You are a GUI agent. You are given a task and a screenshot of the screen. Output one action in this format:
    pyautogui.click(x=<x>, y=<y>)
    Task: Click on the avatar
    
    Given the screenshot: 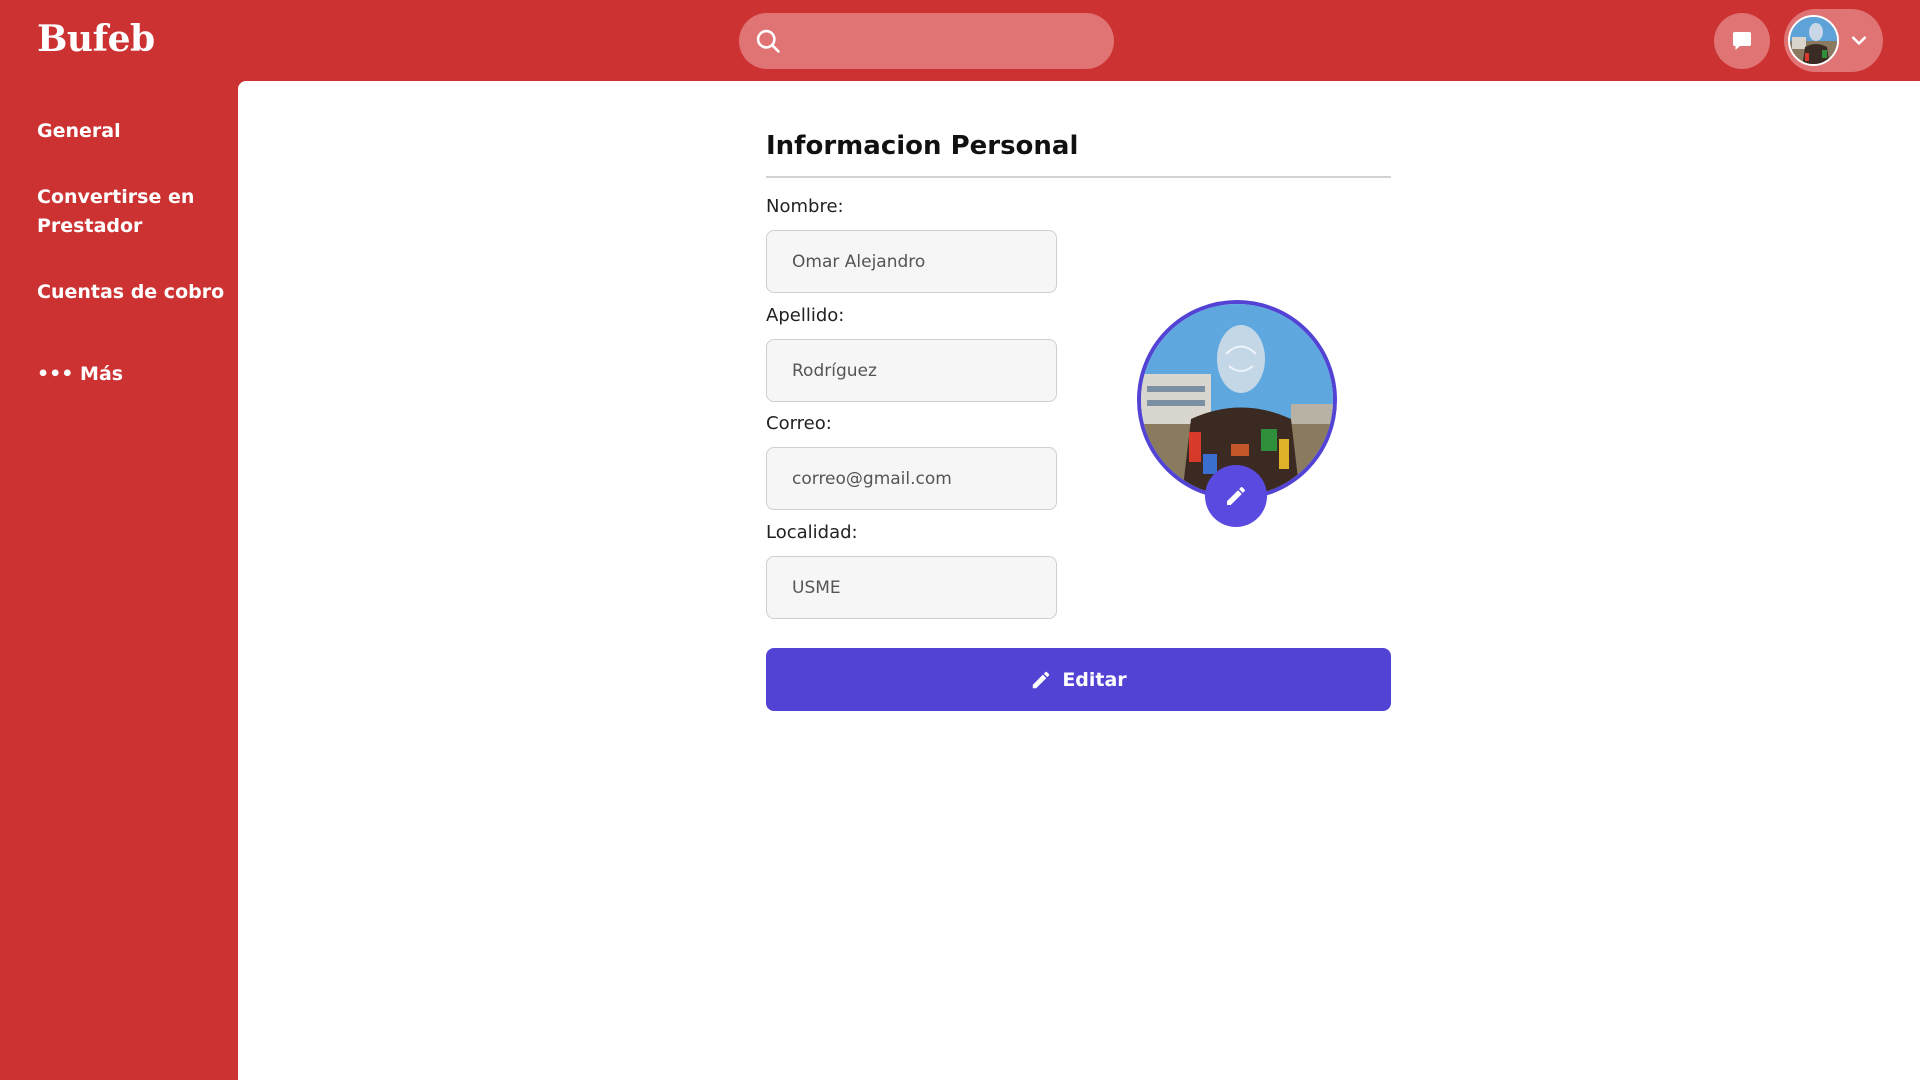 What is the action you would take?
    pyautogui.click(x=1813, y=40)
    